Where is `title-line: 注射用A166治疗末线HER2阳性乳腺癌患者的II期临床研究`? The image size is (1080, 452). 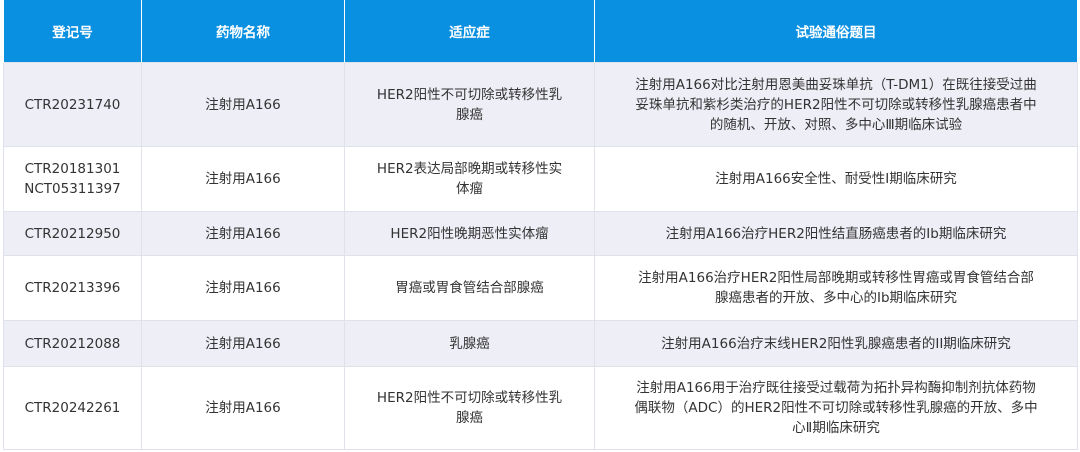 title-line: 注射用A166治疗末线HER2阳性乳腺癌患者的II期临床研究 is located at coordinates (836, 343).